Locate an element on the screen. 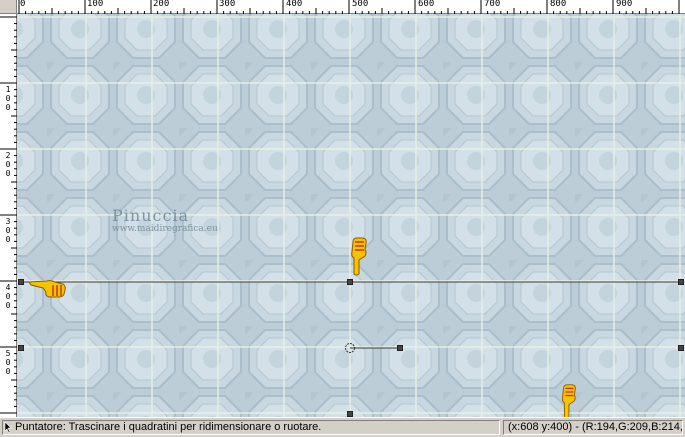  top-ruler: 0 100 200 300 400 500 600 700 800 900 is located at coordinates (342, 7).